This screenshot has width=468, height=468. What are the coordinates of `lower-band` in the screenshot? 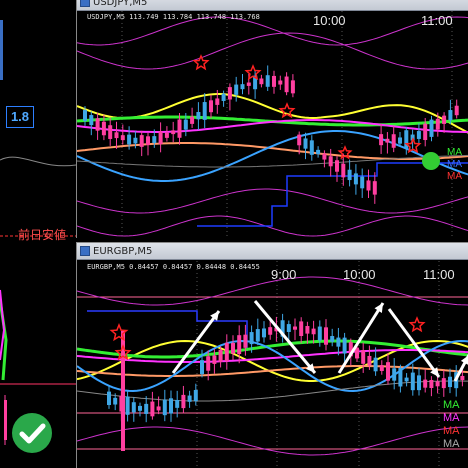 It's located at (272, 441).